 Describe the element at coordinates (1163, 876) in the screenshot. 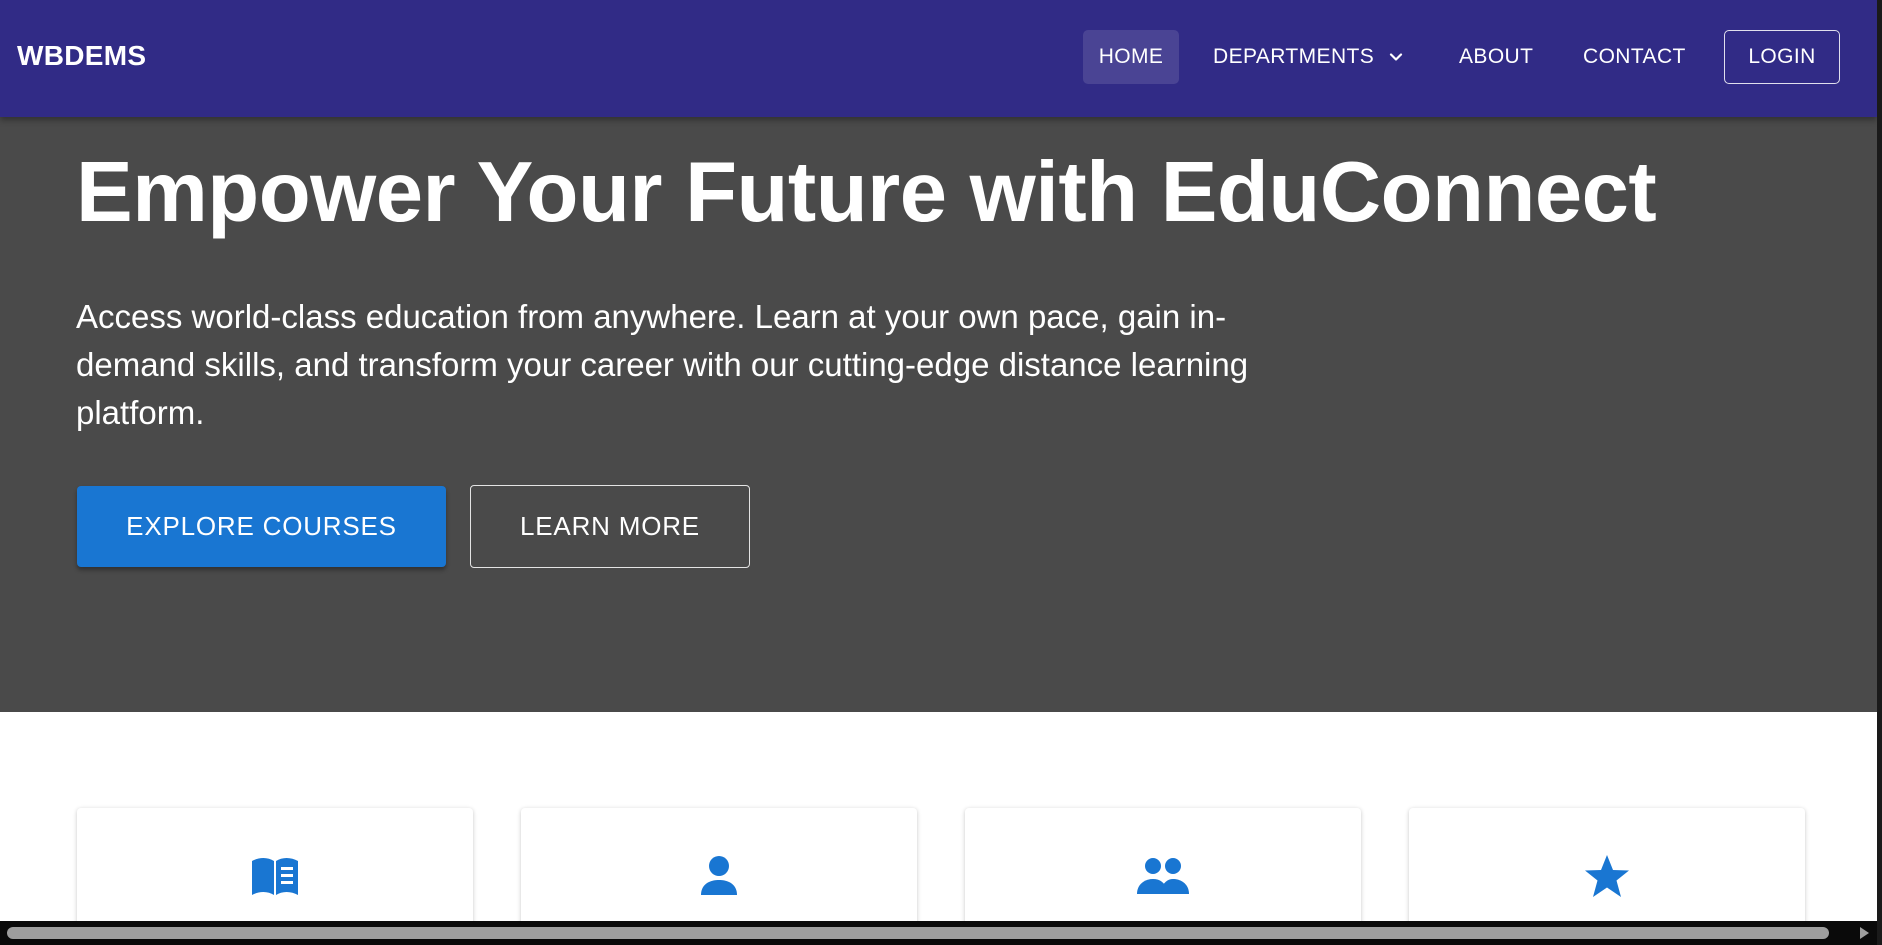

I see `people-icon` at that location.